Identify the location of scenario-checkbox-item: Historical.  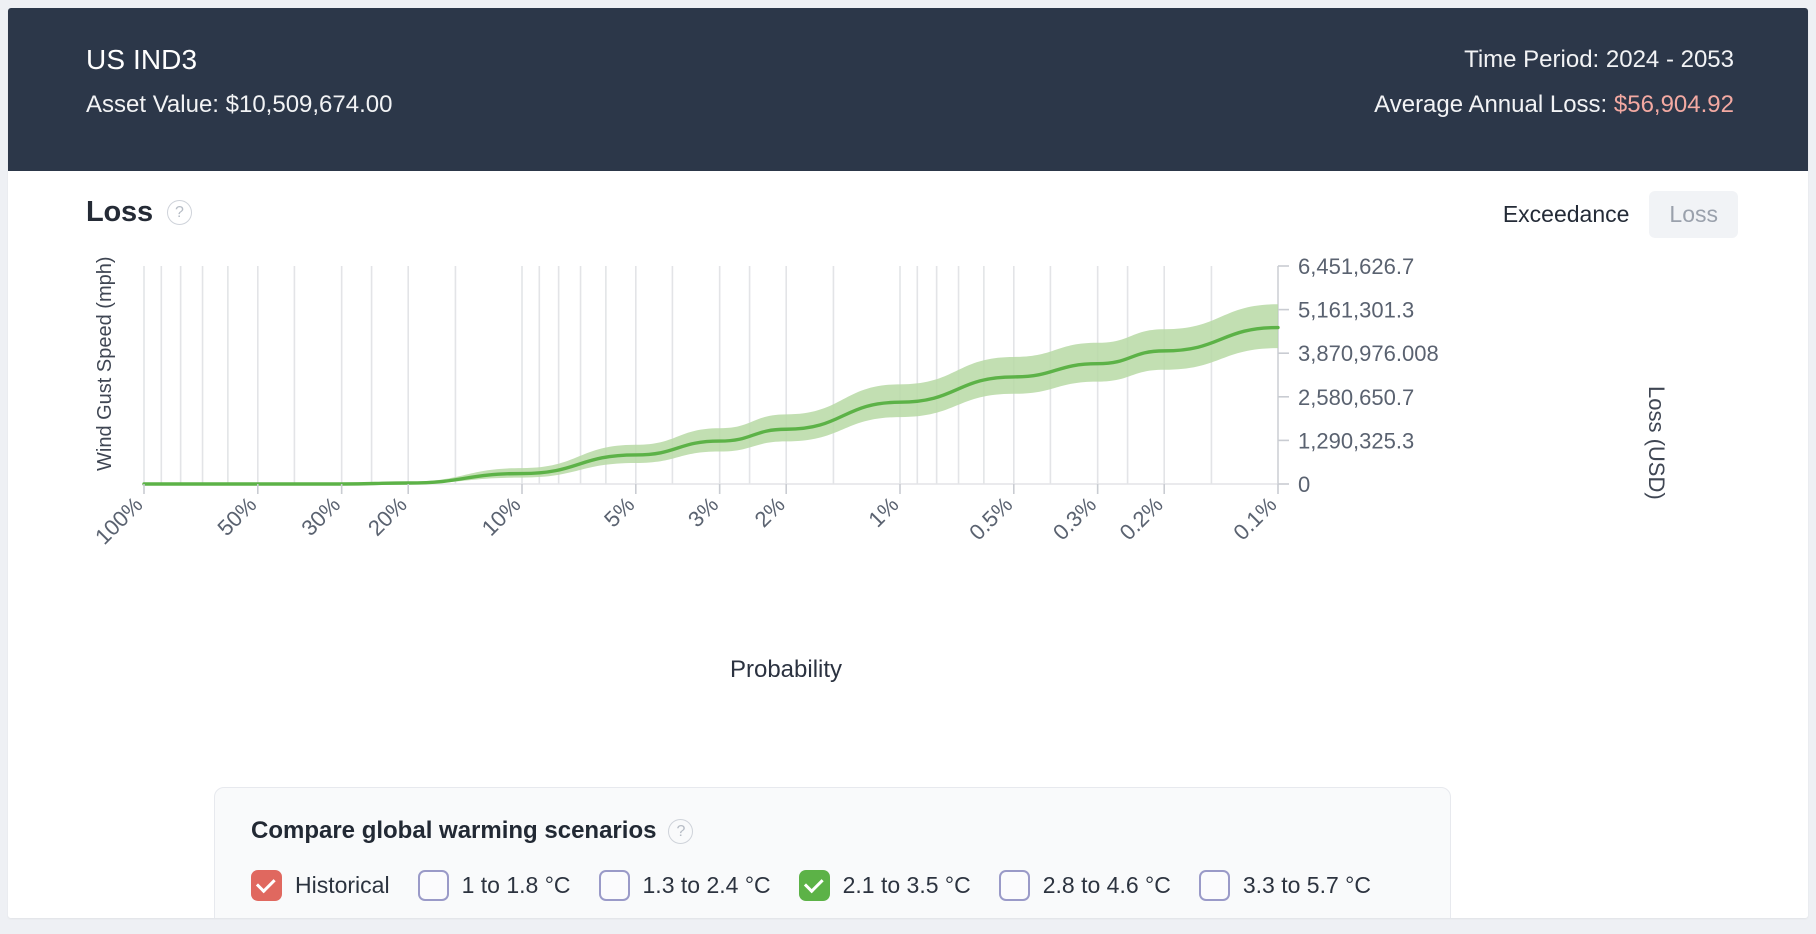
(320, 885).